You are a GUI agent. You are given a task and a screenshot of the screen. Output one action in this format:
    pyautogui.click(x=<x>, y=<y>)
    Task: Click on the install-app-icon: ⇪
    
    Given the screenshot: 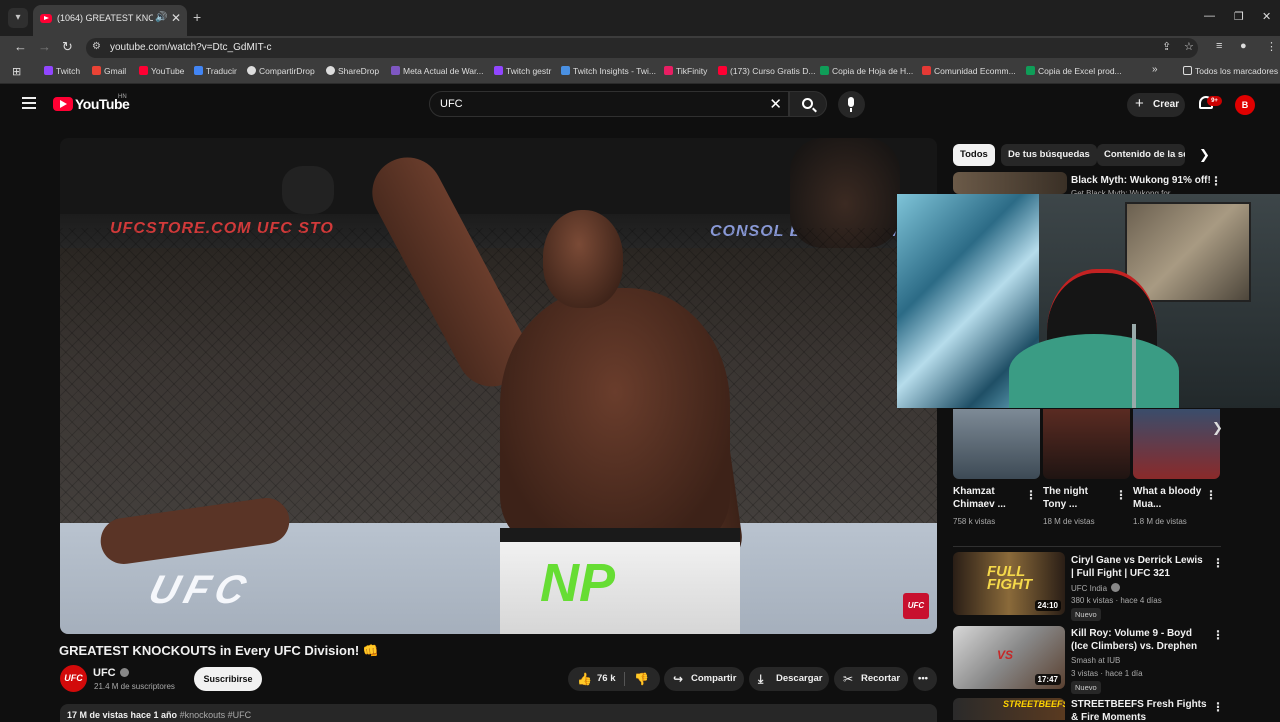 What is the action you would take?
    pyautogui.click(x=1166, y=46)
    